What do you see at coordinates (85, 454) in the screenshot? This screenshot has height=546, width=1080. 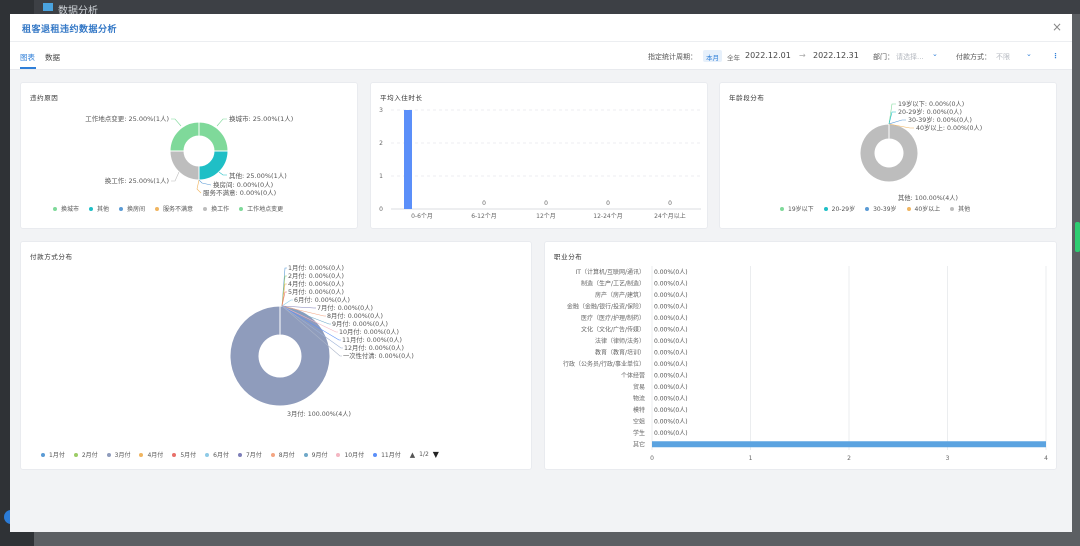 I see `legend-item: 2月付` at bounding box center [85, 454].